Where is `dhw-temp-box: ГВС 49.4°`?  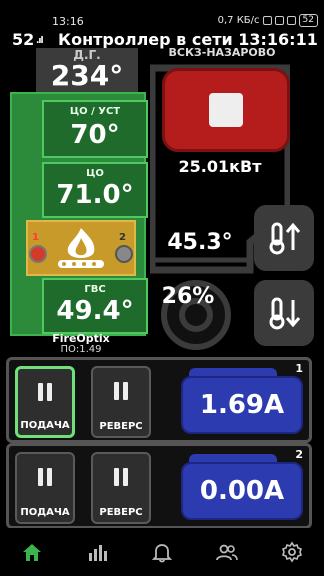
dhw-temp-box: ГВС 49.4° is located at coordinates (95, 306).